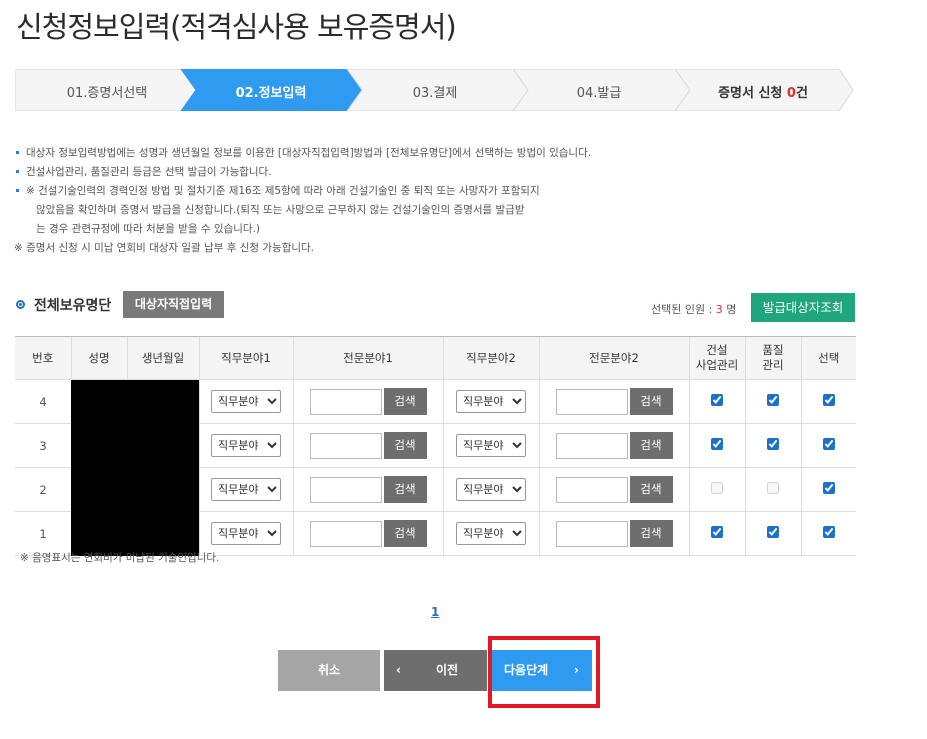 This screenshot has width=927, height=739. Describe the element at coordinates (544, 672) in the screenshot. I see `highlight-box` at that location.